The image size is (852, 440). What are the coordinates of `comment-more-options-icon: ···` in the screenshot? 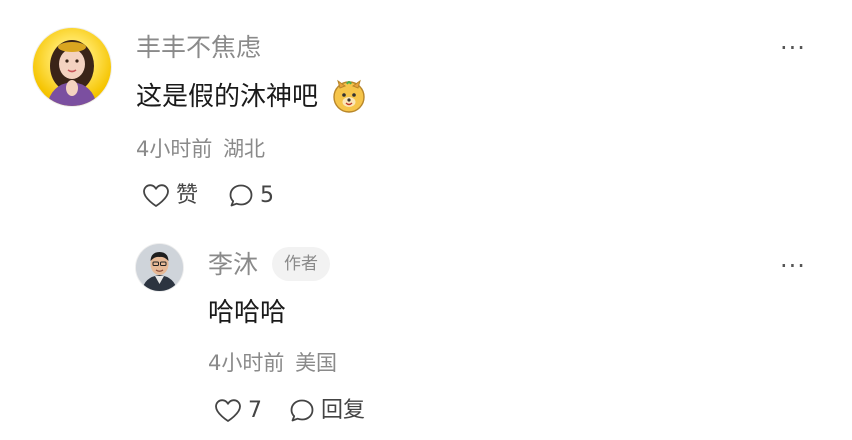 It's located at (793, 48).